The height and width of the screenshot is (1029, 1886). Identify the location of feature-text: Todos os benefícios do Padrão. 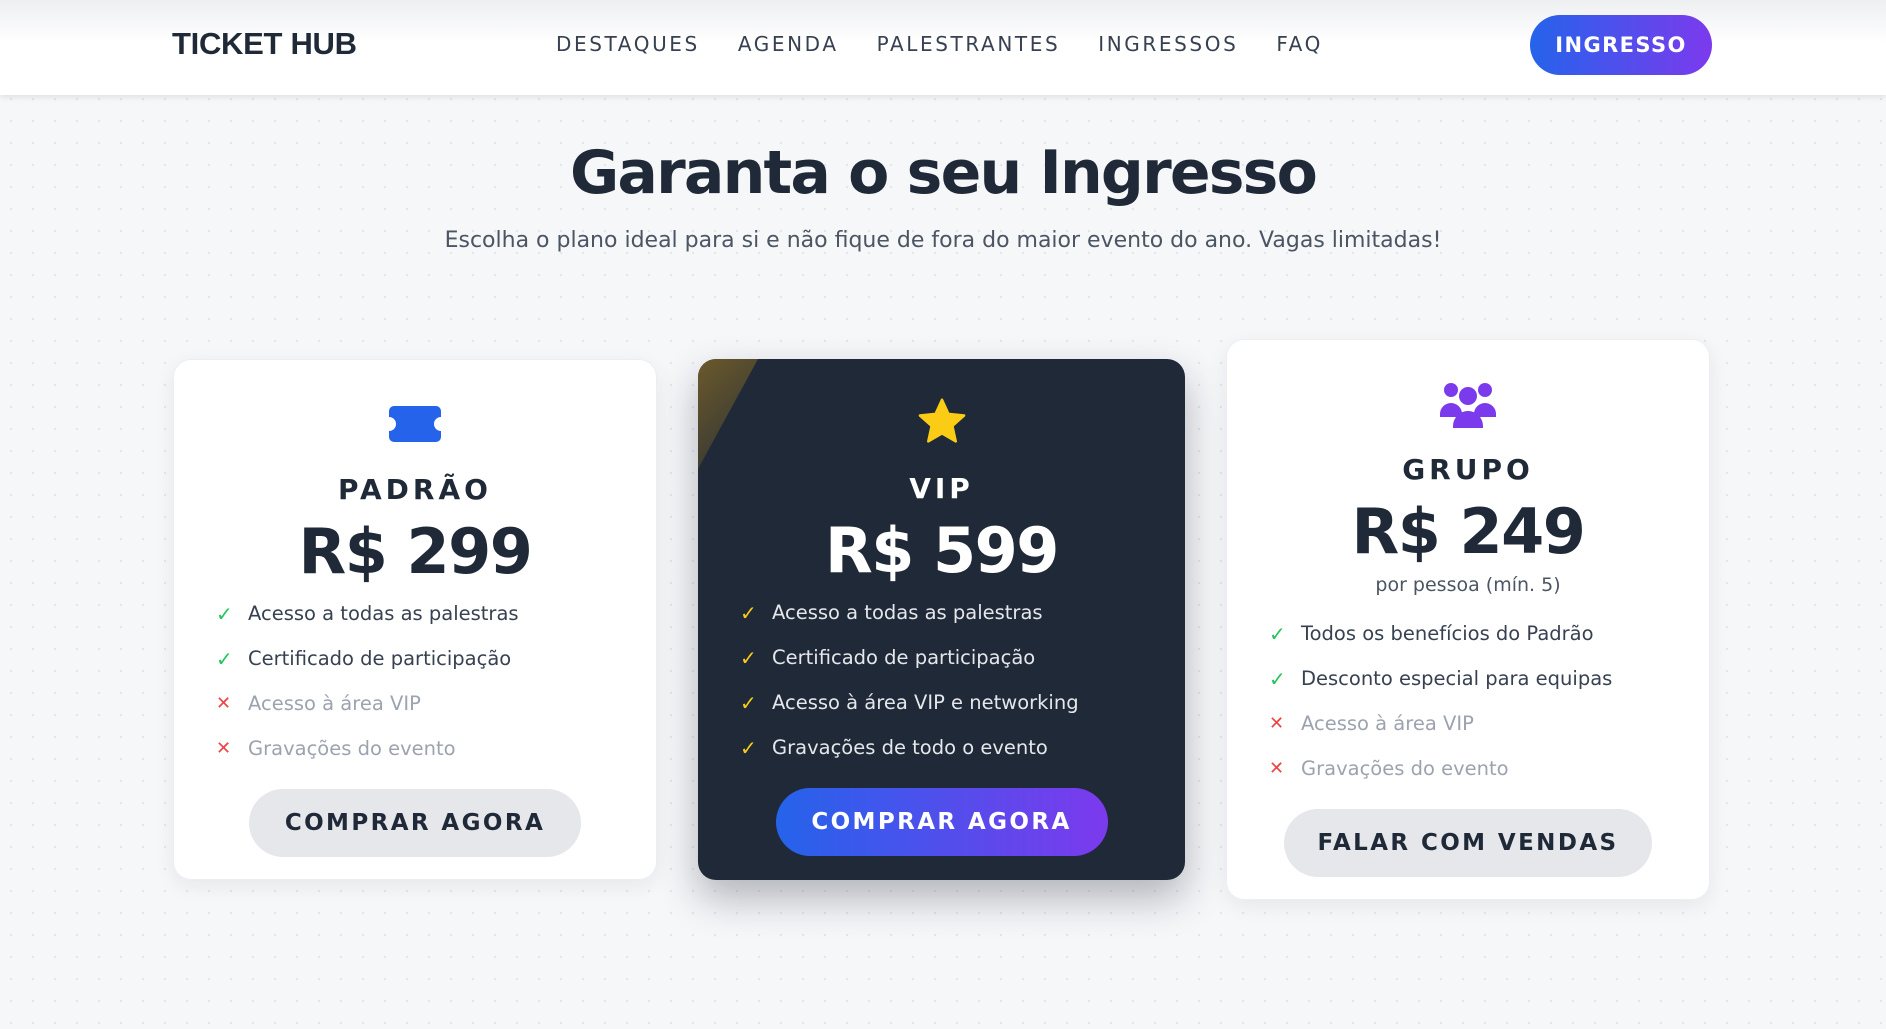
(1447, 633).